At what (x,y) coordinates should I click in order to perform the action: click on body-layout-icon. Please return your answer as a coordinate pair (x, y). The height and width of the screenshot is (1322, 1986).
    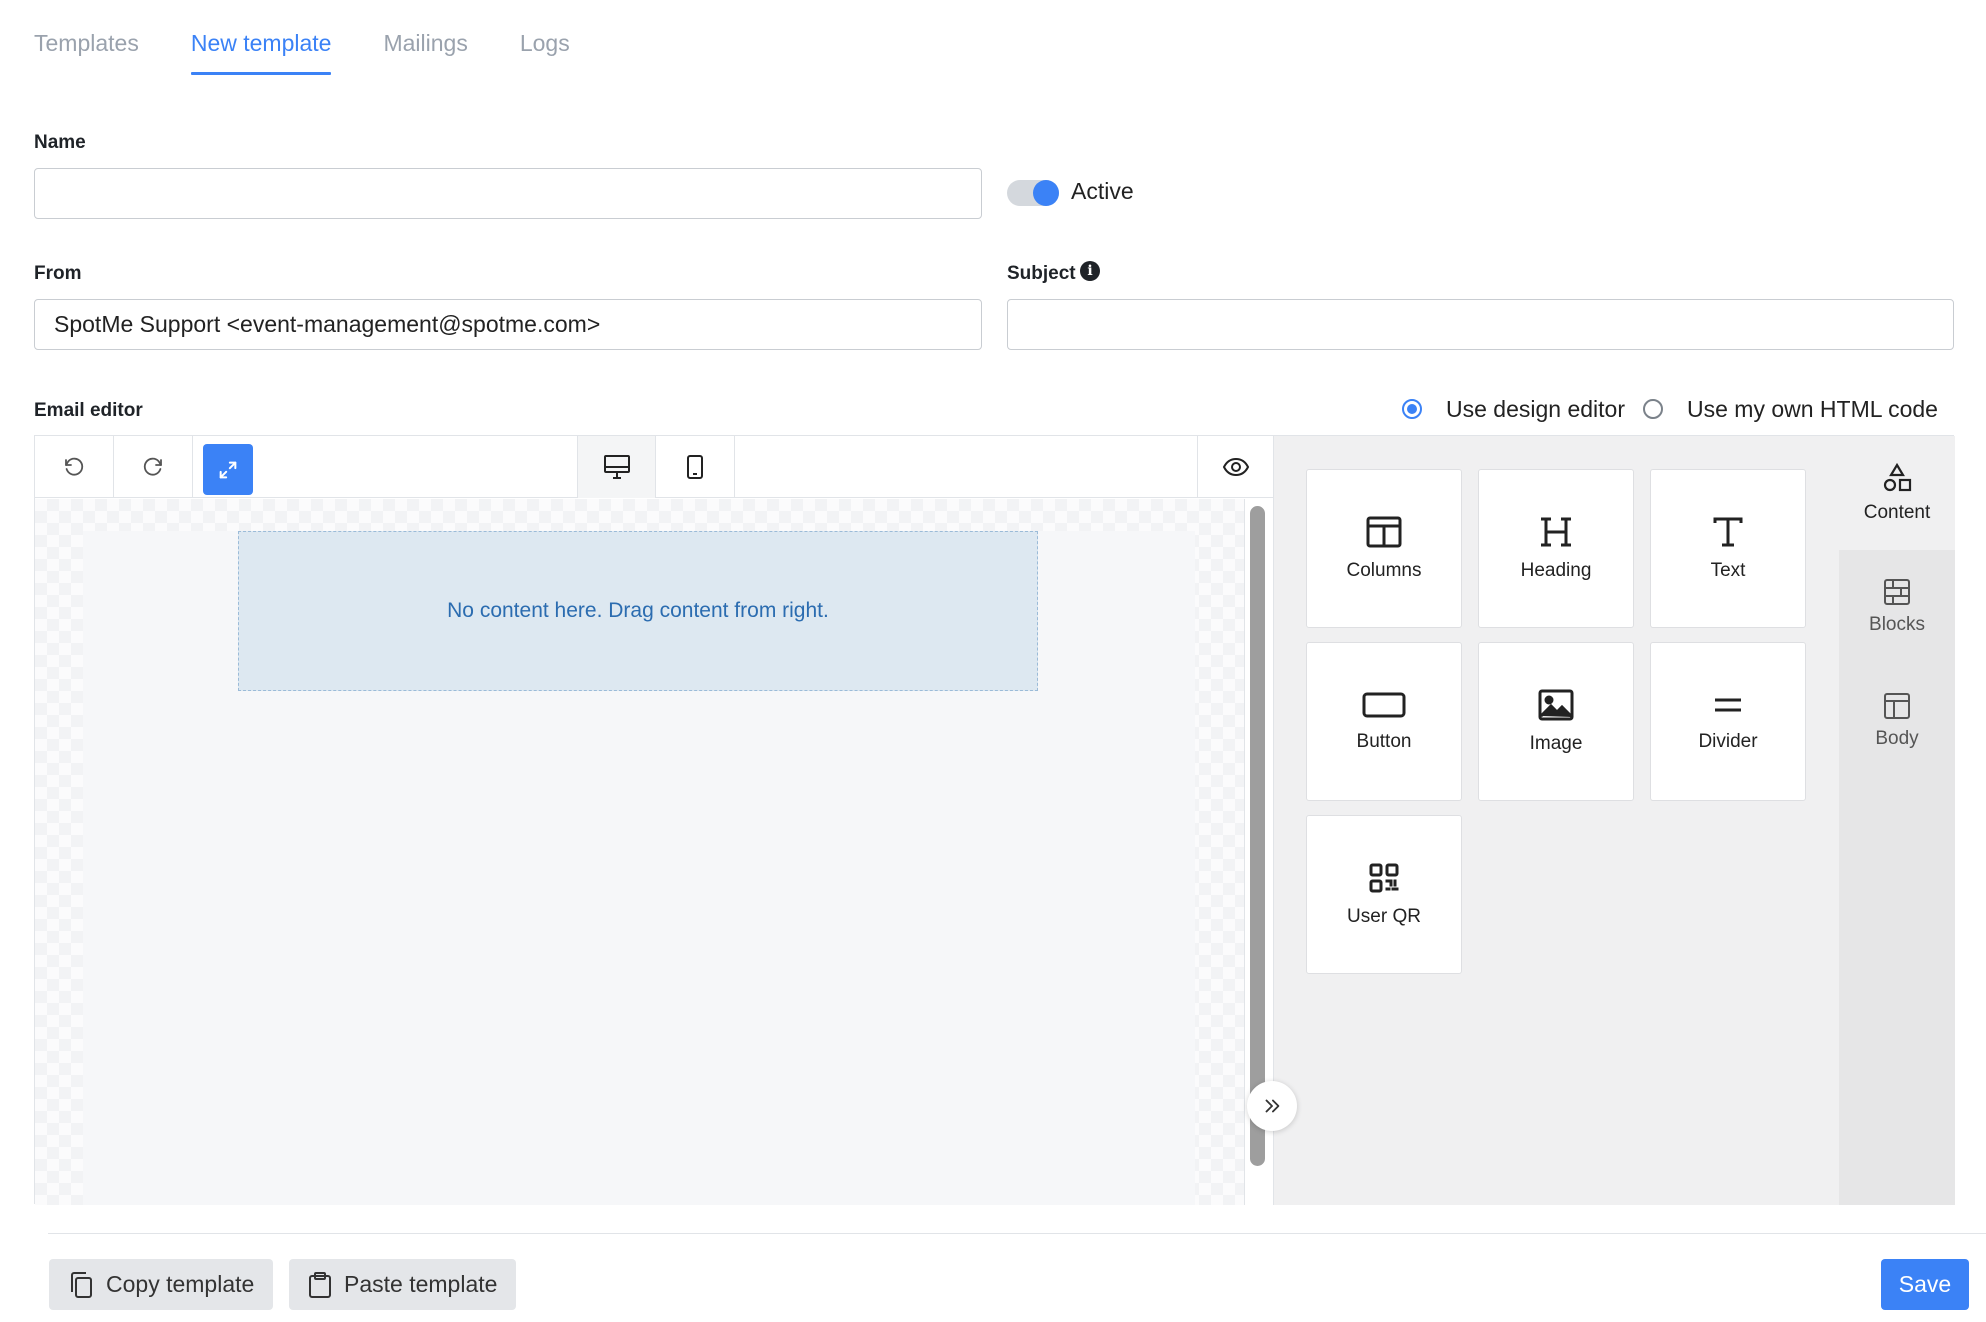
    Looking at the image, I should click on (1897, 706).